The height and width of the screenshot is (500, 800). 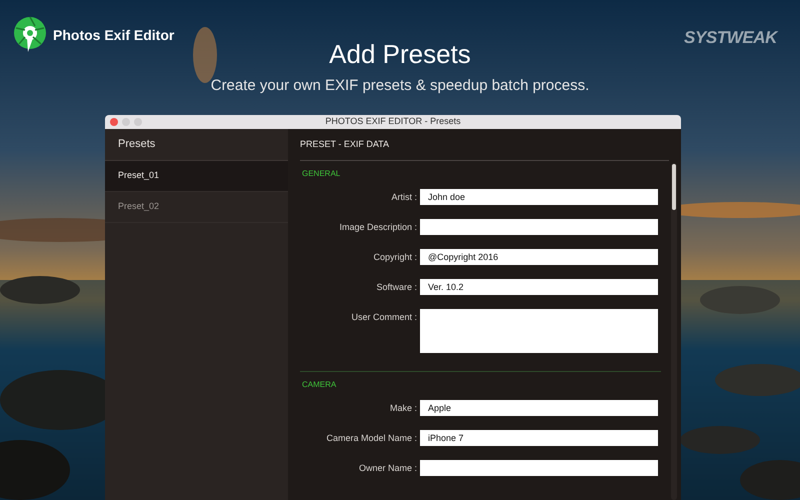 What do you see at coordinates (345, 144) in the screenshot?
I see `panel-title: PRESET - EXIF DATA` at bounding box center [345, 144].